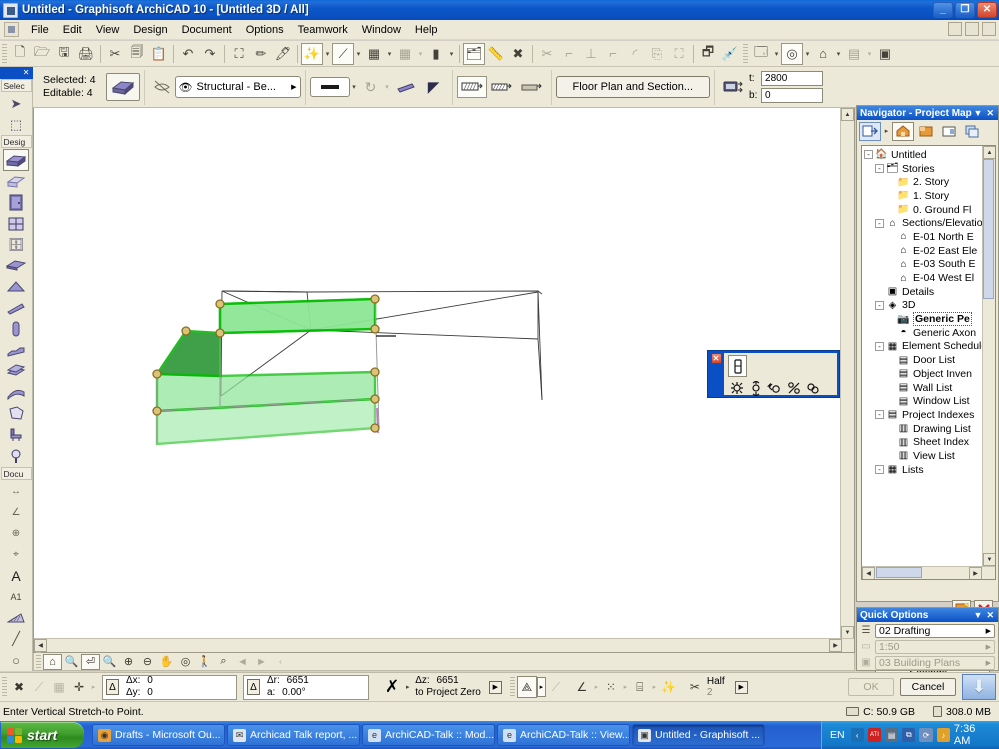 This screenshot has height=749, width=999. What do you see at coordinates (16, 371) in the screenshot?
I see `mesh-tool` at bounding box center [16, 371].